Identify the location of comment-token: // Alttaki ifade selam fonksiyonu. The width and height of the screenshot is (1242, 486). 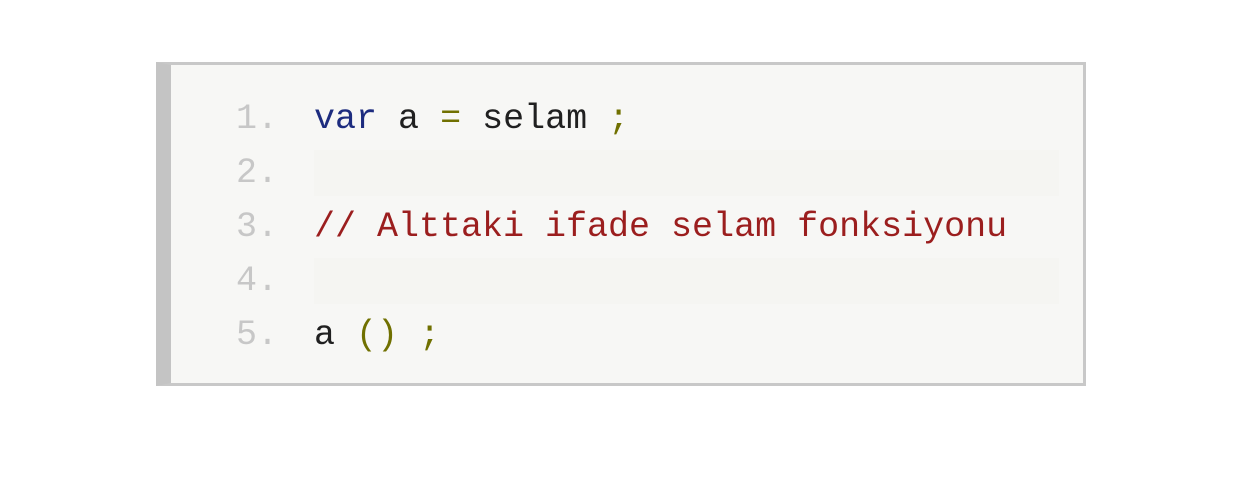
(661, 227).